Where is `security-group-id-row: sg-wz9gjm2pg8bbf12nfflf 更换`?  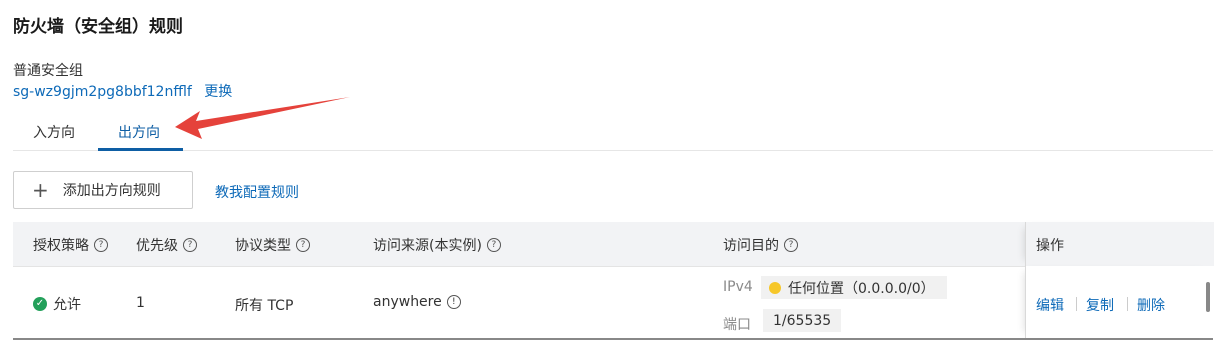
security-group-id-row: sg-wz9gjm2pg8bbf12nfflf 更换 is located at coordinates (122, 91).